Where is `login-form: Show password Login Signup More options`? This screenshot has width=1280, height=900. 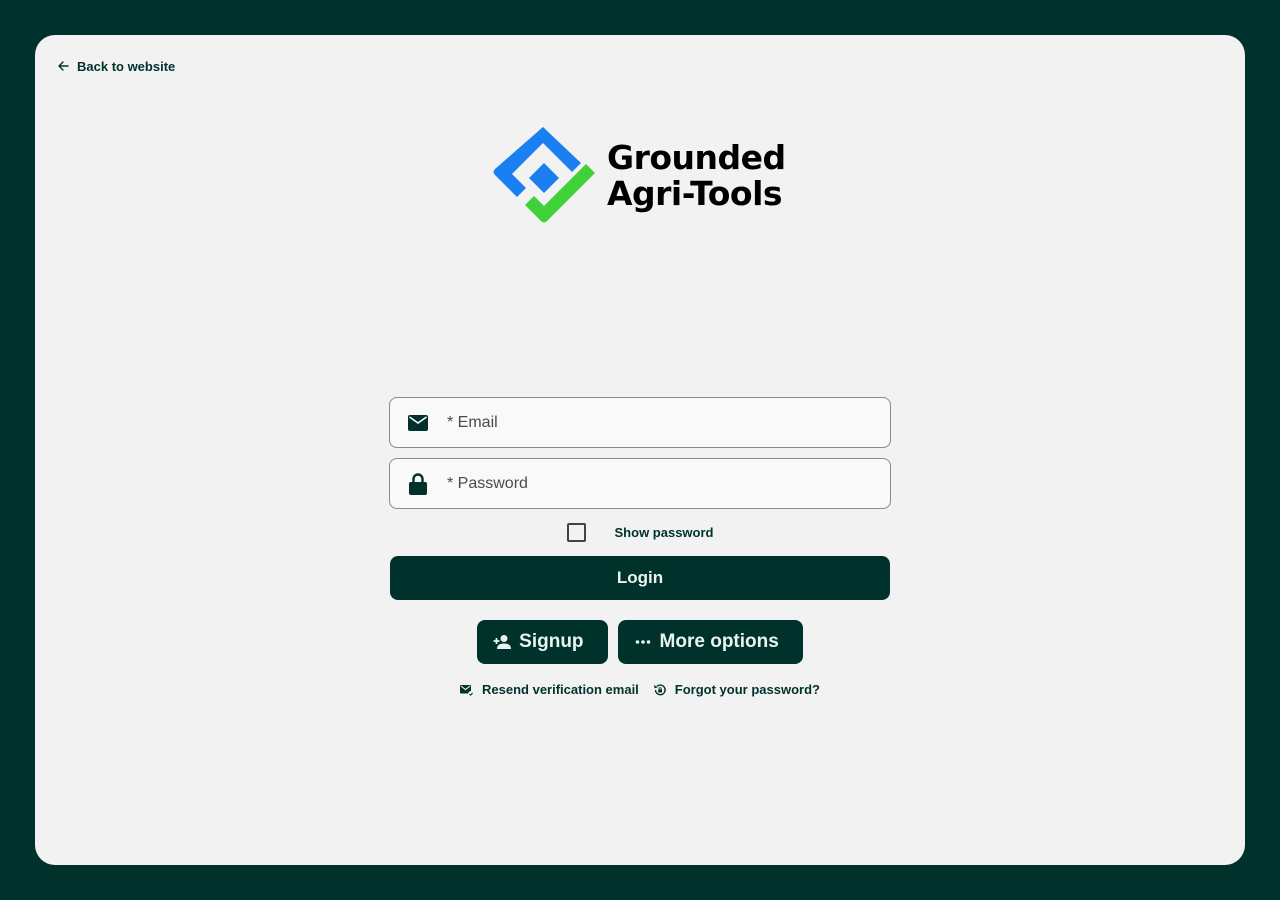
login-form: Show password Login Signup More options is located at coordinates (640, 547).